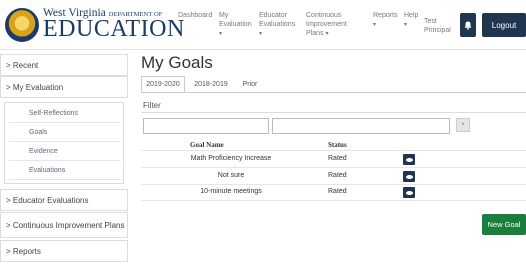 This screenshot has width=526, height=266. I want to click on status-filter-input, so click(361, 126).